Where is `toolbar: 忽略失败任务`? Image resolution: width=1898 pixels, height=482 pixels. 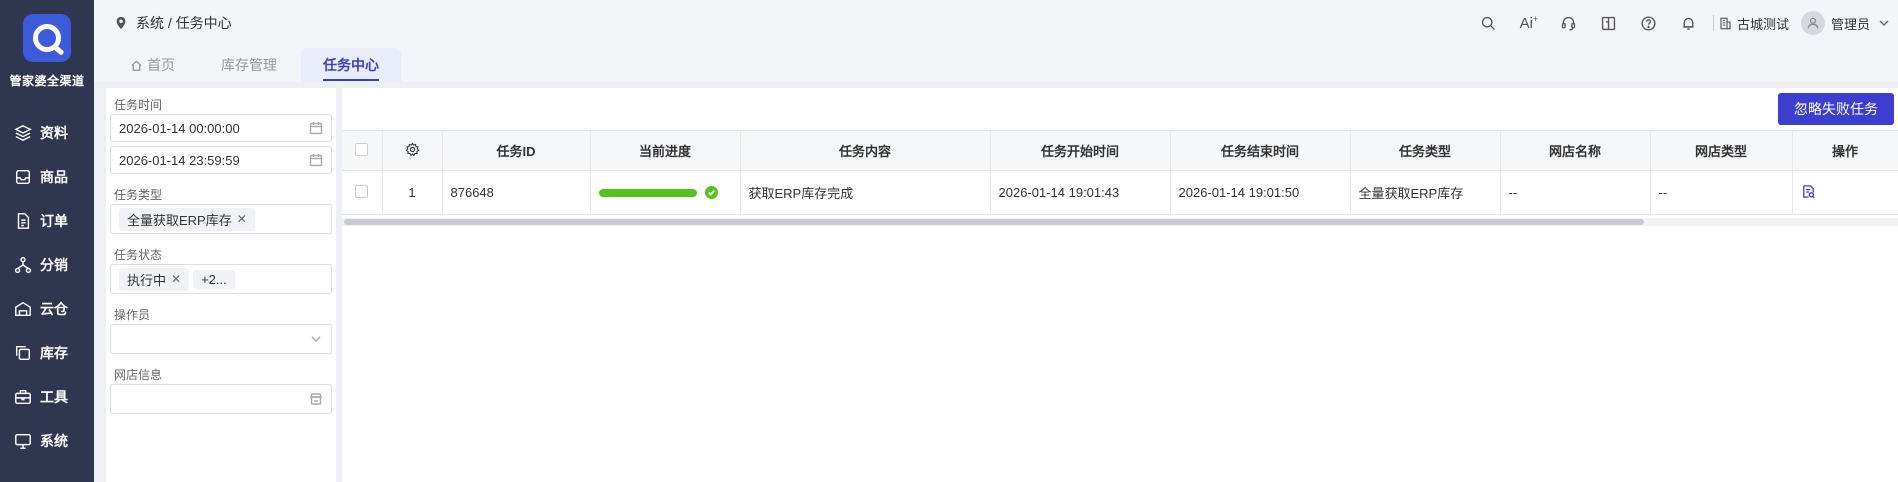 toolbar: 忽略失败任务 is located at coordinates (1120, 108).